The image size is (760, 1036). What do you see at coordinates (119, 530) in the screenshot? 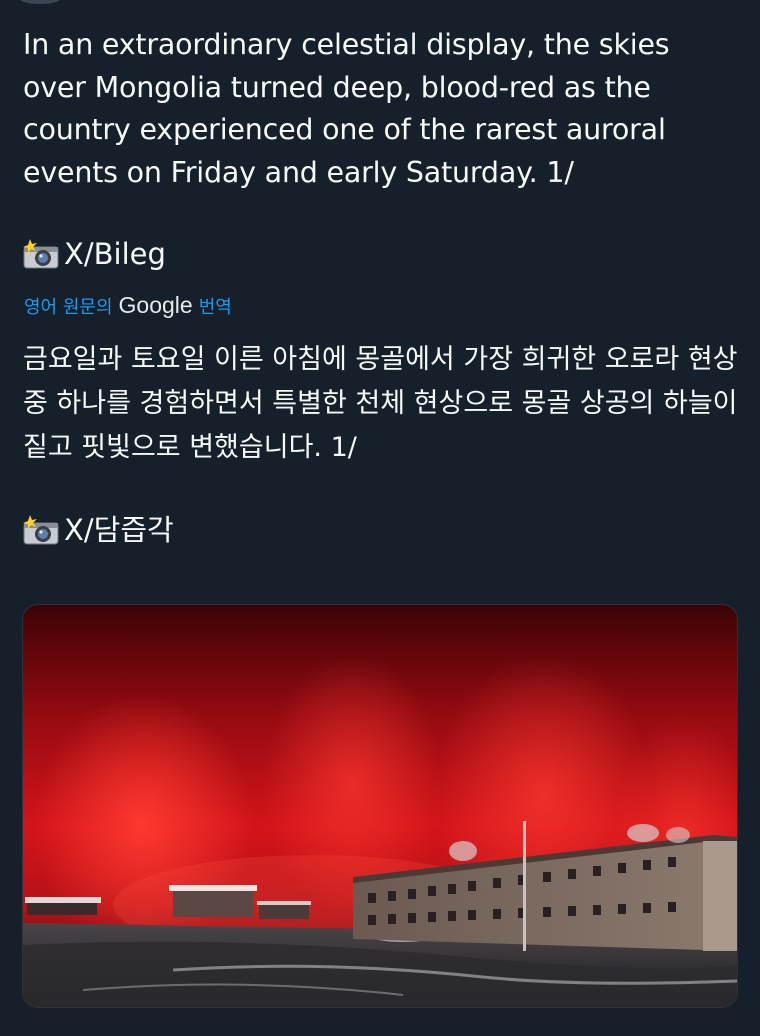
I see `credit-text: X/담즙각` at bounding box center [119, 530].